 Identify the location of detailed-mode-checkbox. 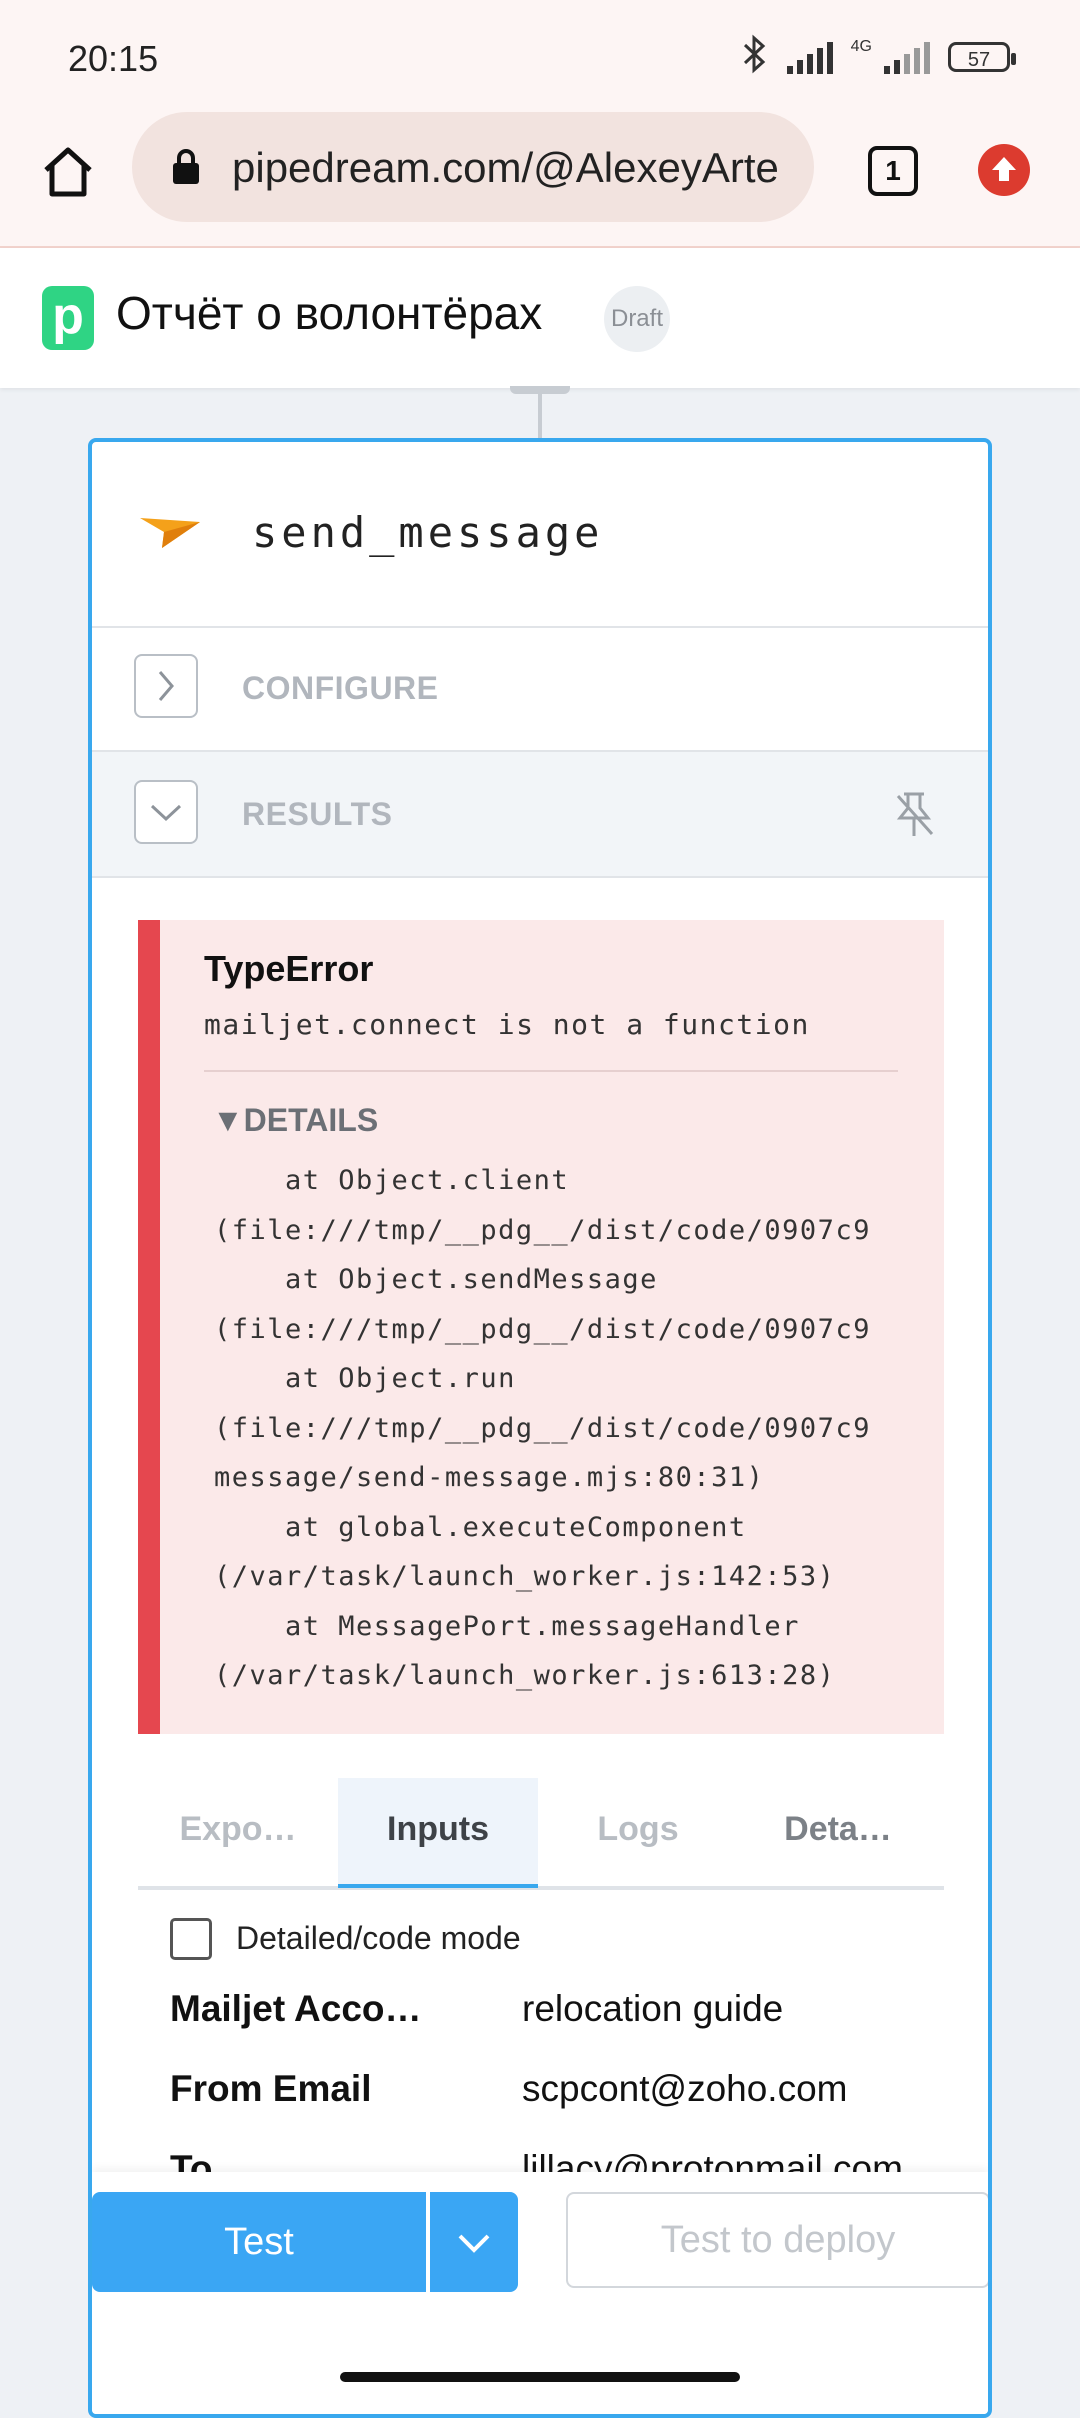
(191, 1939).